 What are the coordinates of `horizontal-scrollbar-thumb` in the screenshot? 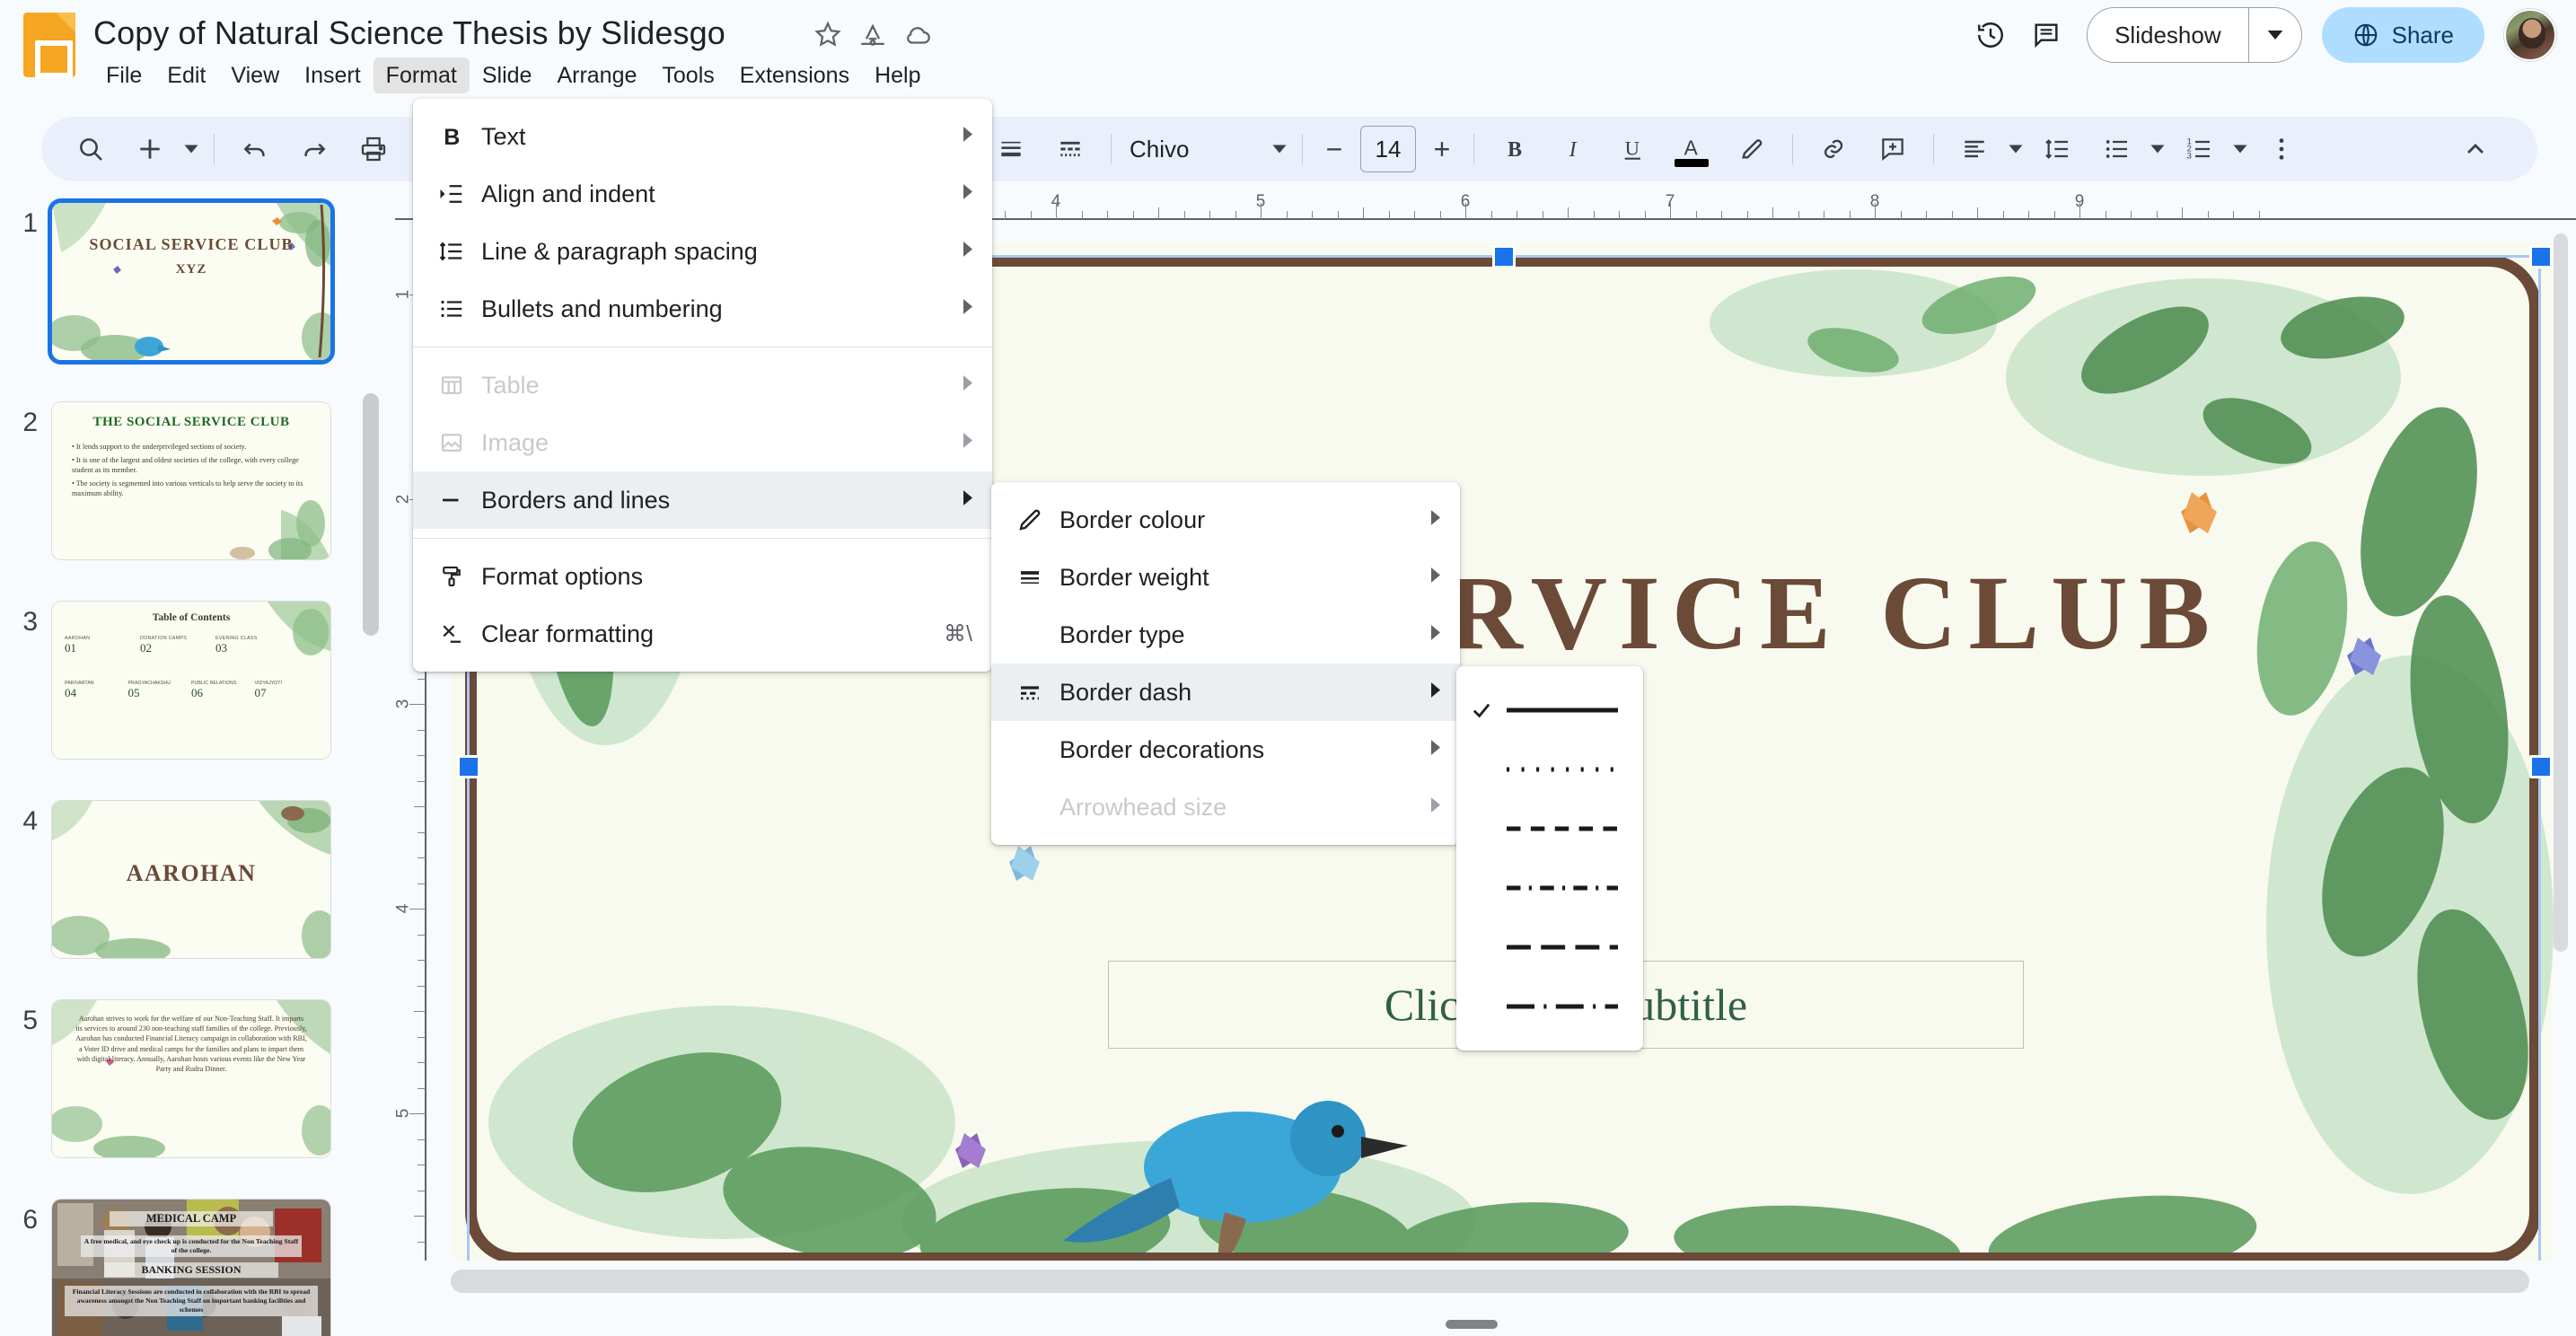 It's located at (1490, 1281).